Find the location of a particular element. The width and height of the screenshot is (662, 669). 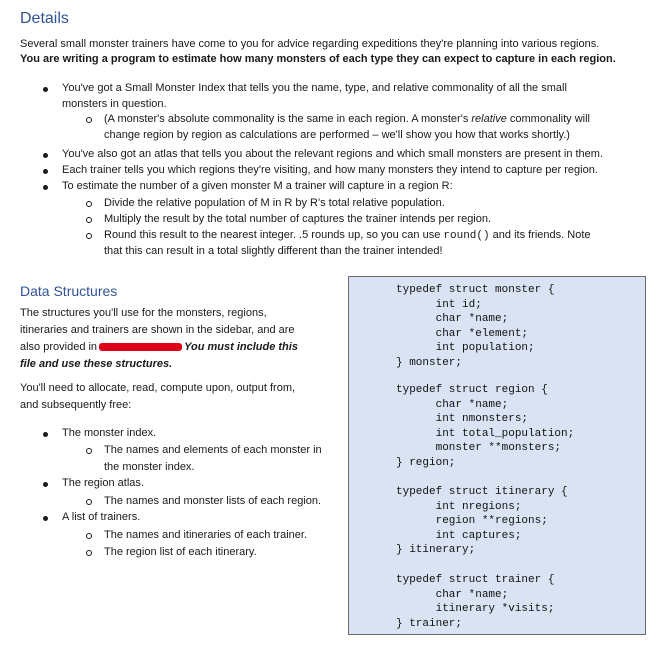

ds-para-line3: also provided in You must include this is located at coordinates (159, 347).